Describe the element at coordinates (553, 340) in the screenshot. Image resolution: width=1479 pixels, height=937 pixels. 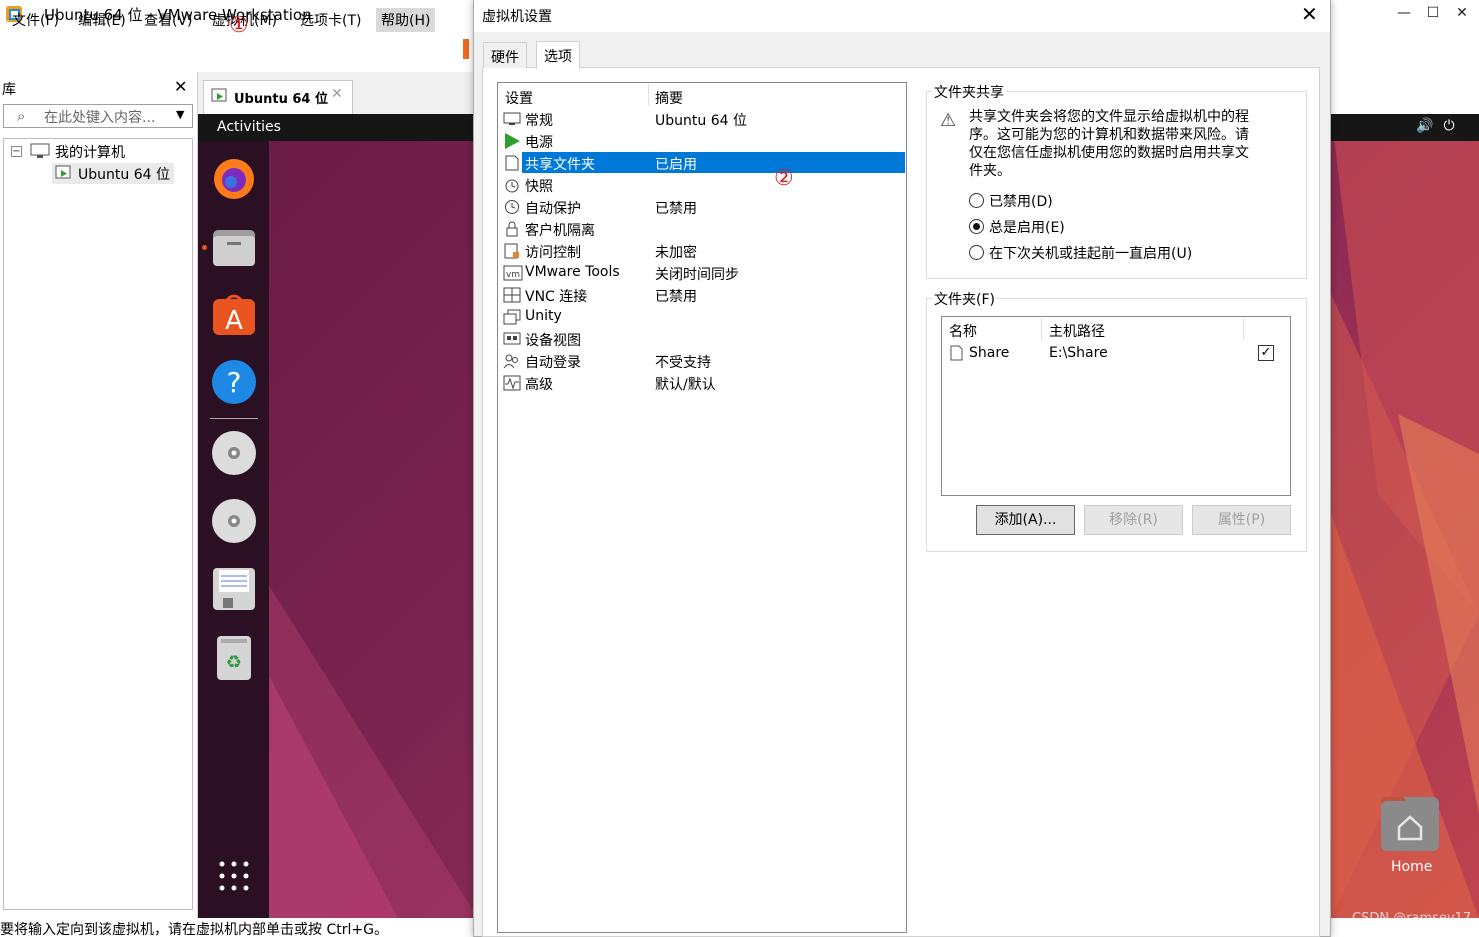
I see `setting-device-view: 设备视图` at that location.